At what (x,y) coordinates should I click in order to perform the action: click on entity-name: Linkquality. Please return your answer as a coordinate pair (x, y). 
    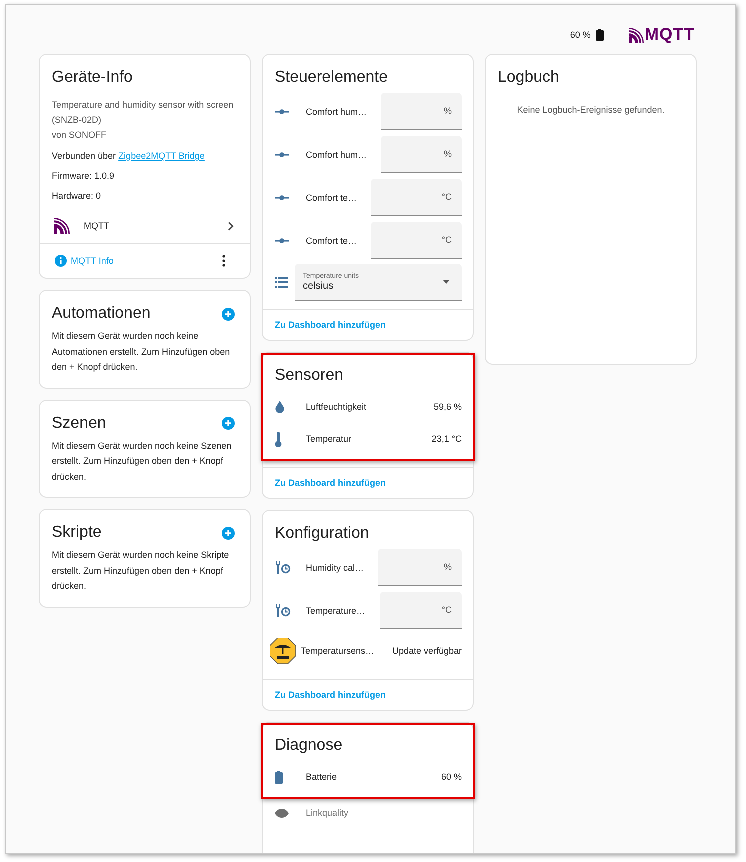
    Looking at the image, I should click on (384, 813).